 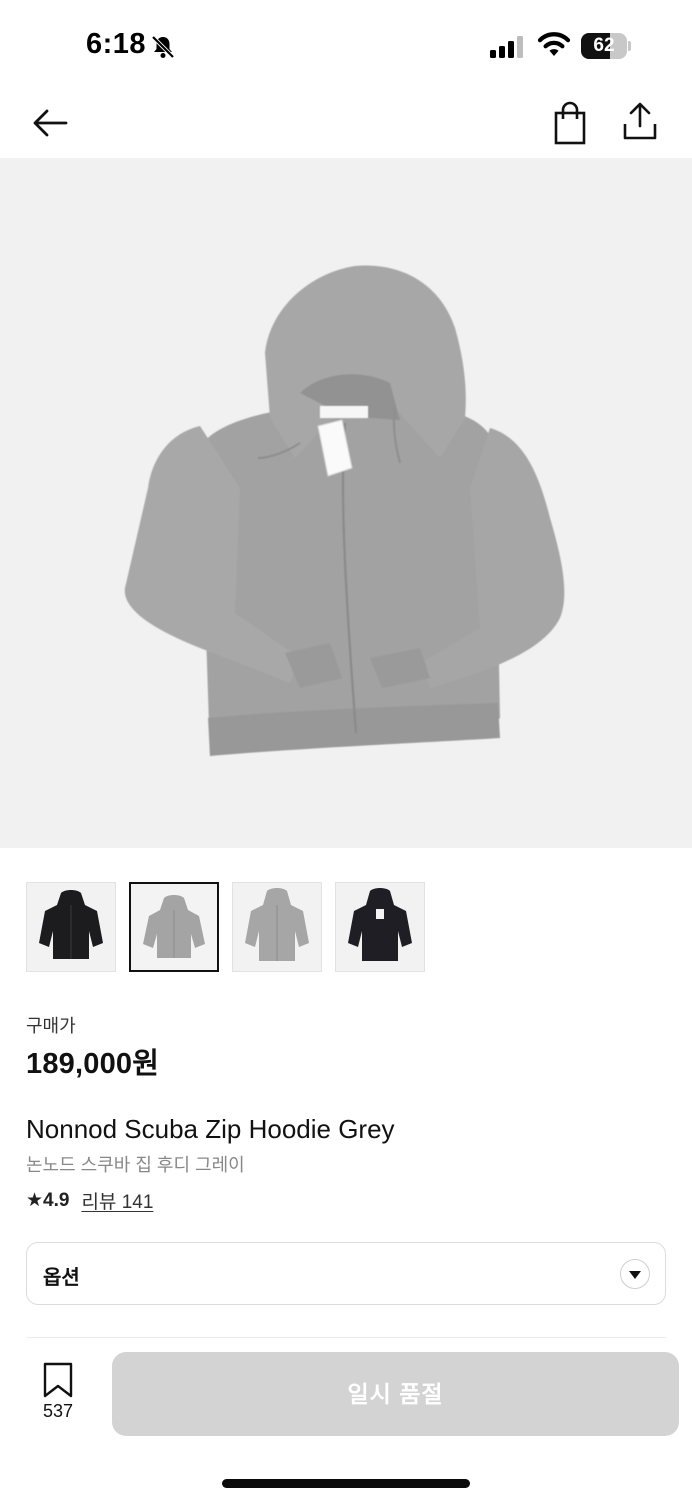 I want to click on battery-body: 62, so click(x=604, y=46).